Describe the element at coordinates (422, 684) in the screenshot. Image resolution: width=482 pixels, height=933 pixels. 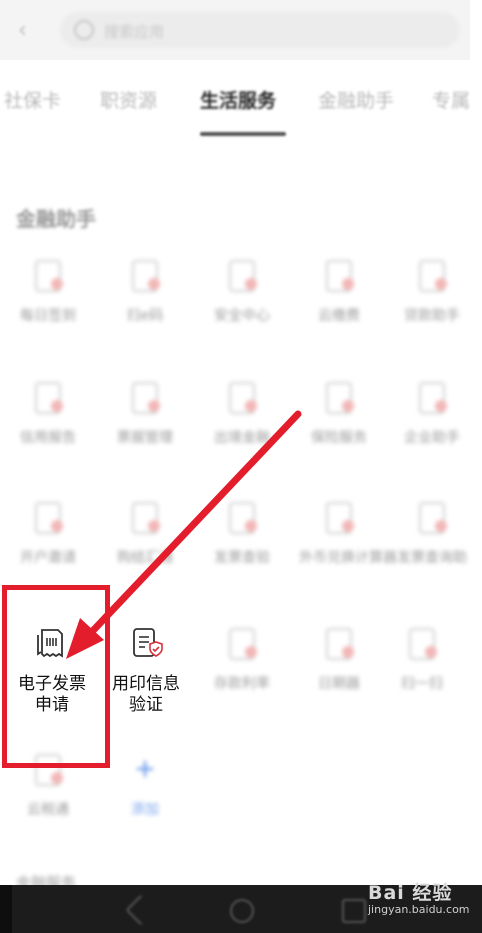
I see `grid-item-label: 扫一扫` at that location.